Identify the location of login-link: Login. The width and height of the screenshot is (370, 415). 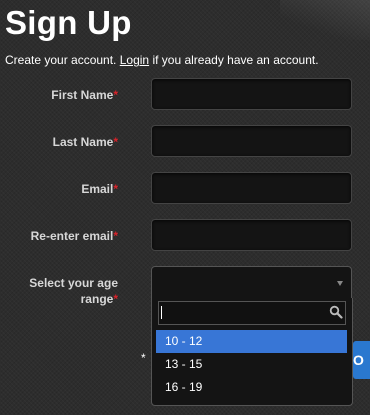
(134, 60).